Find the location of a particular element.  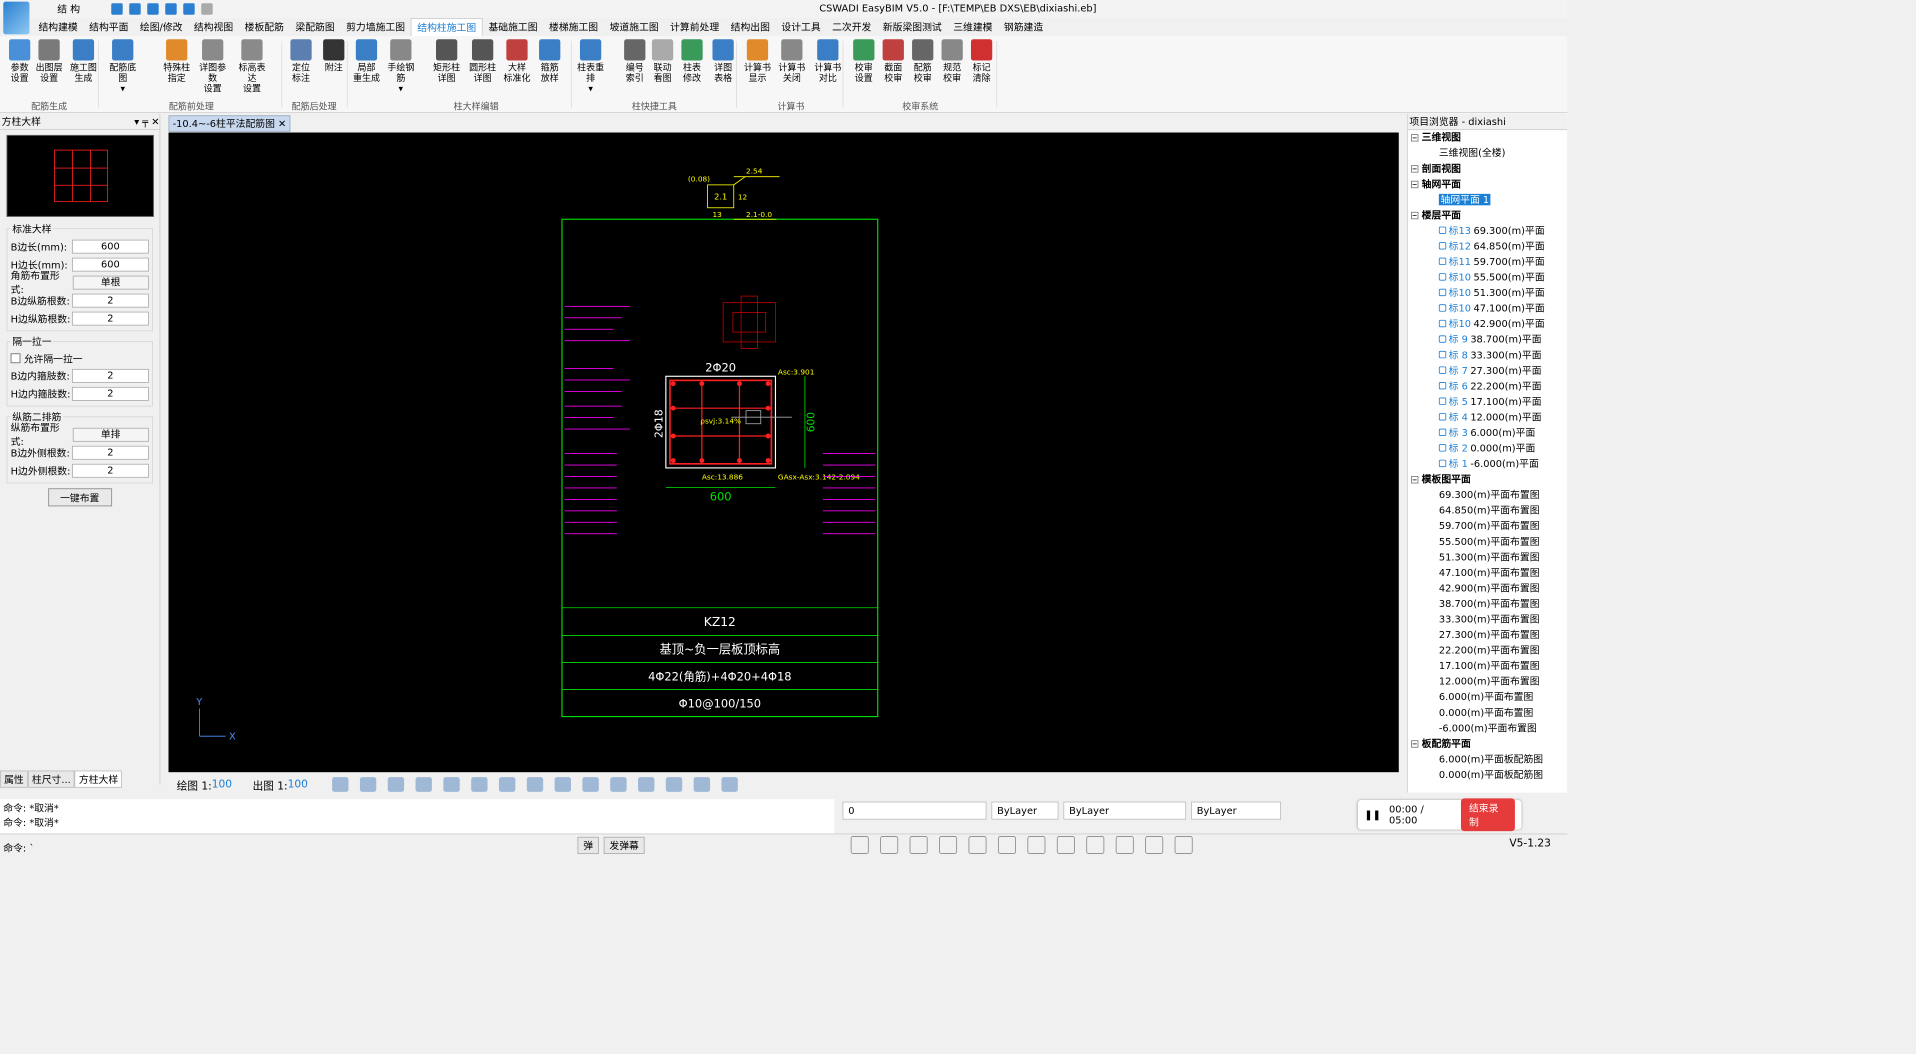

filter-icon is located at coordinates (673, 784).